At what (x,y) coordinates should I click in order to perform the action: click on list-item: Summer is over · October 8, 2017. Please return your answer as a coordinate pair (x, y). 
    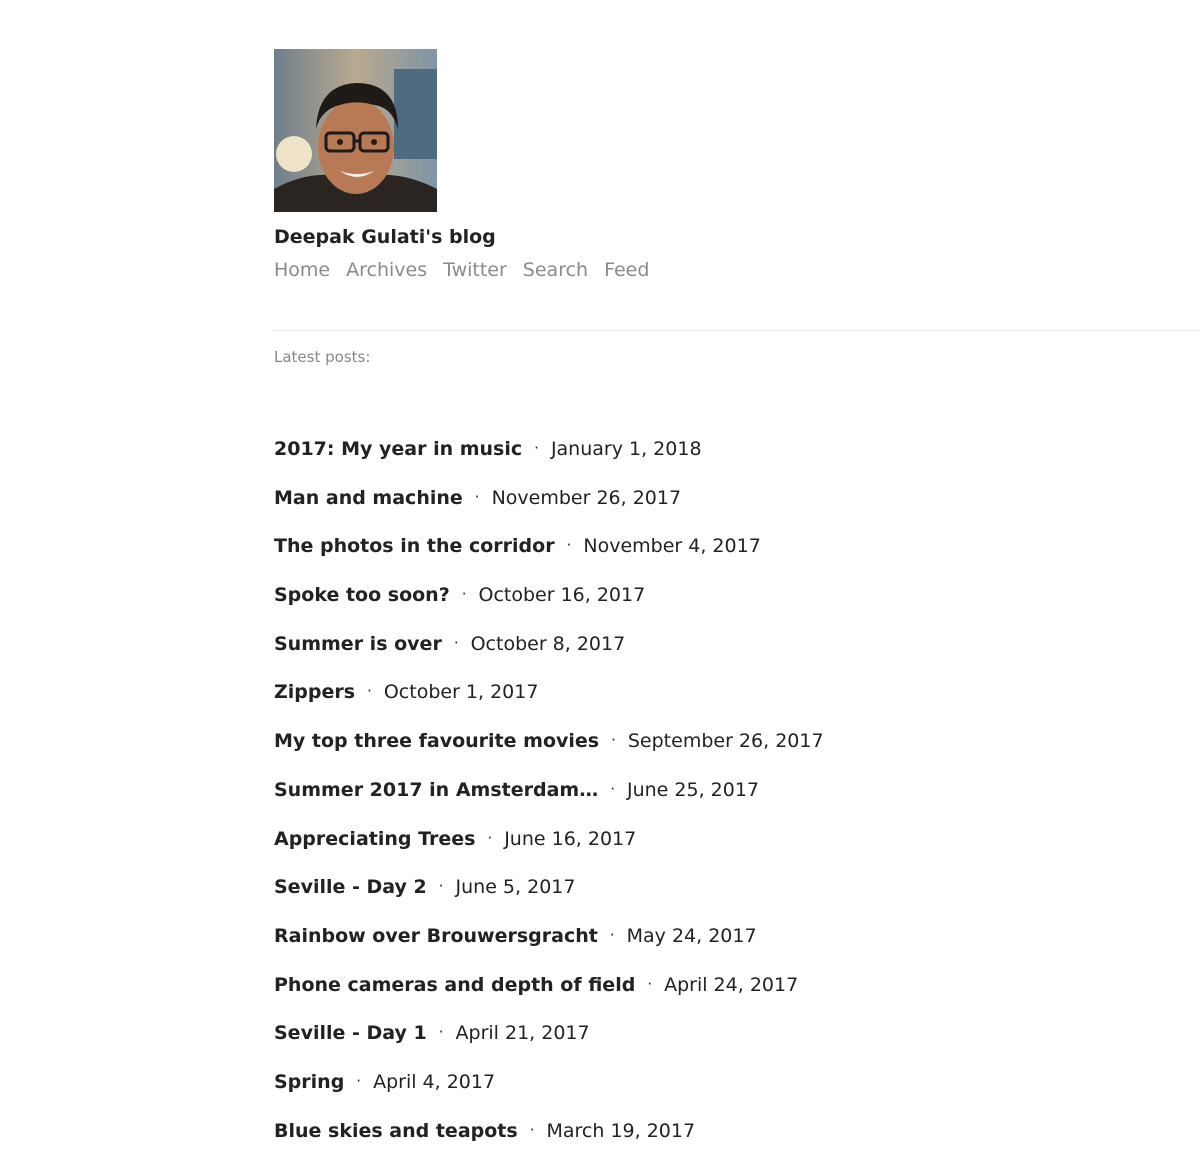
    Looking at the image, I should click on (737, 656).